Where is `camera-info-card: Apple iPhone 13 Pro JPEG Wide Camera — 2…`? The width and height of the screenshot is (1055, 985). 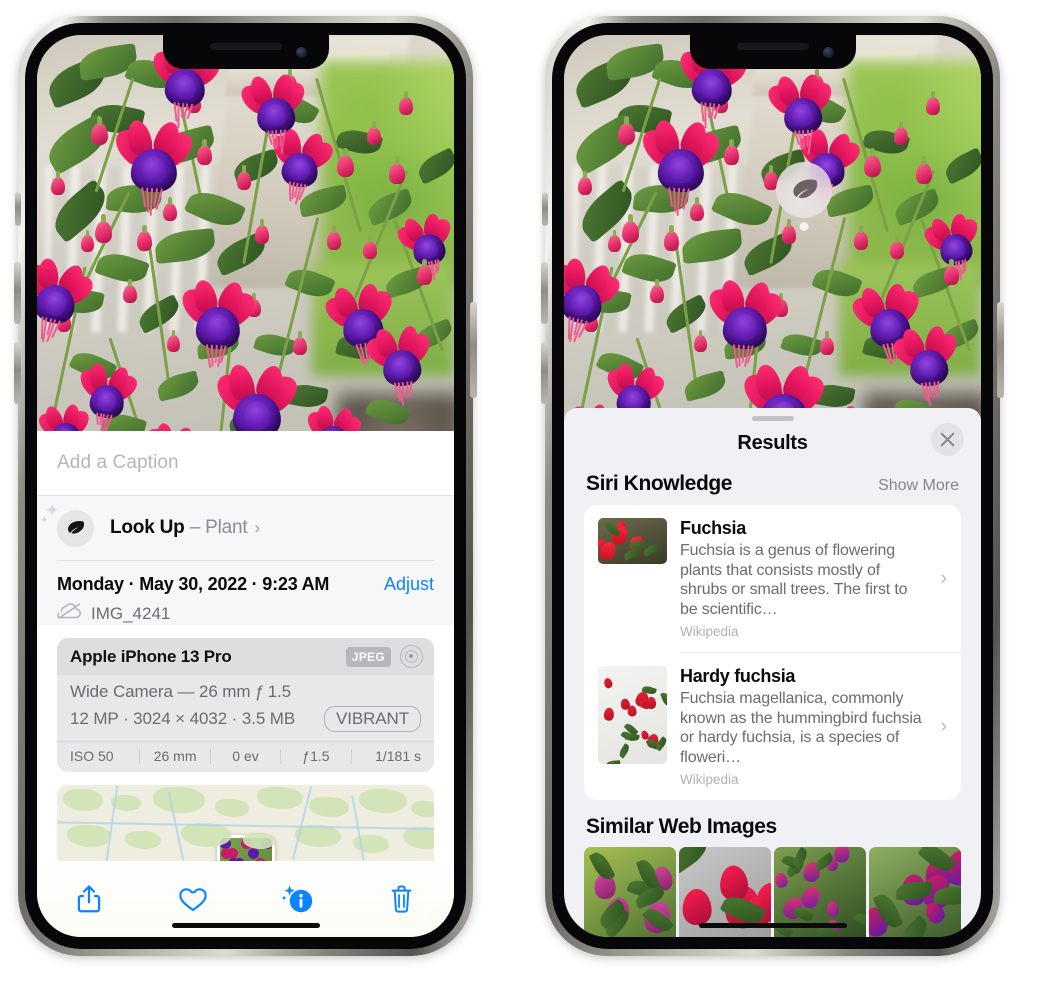
camera-info-card: Apple iPhone 13 Pro JPEG Wide Camera — 2… is located at coordinates (245, 705).